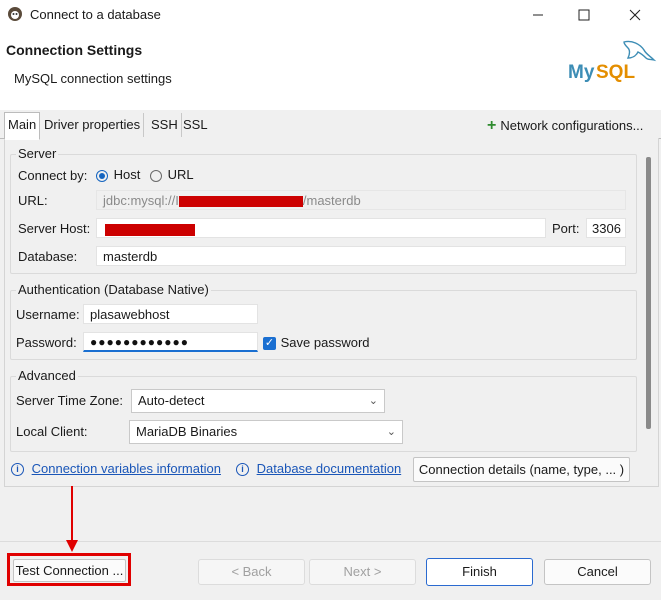 The image size is (661, 600). I want to click on radio-url-label: URL, so click(180, 174).